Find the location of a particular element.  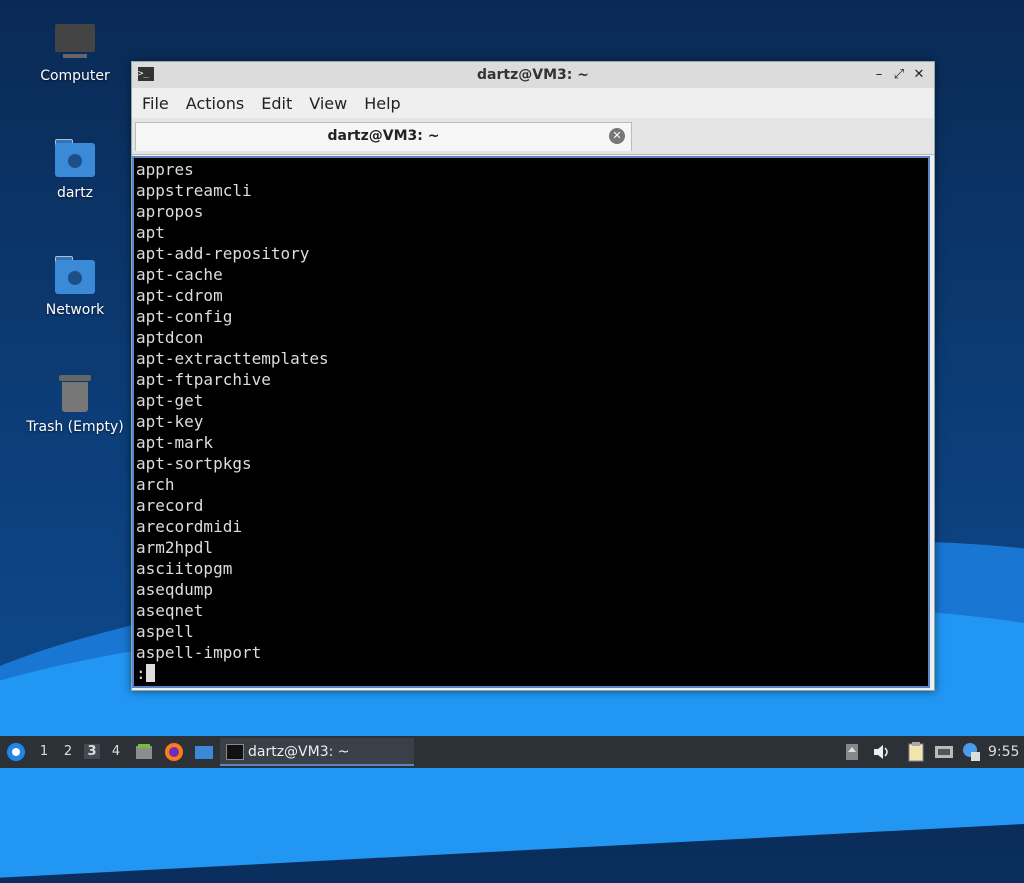

task-title: dartz@VM3: ~ is located at coordinates (299, 752).